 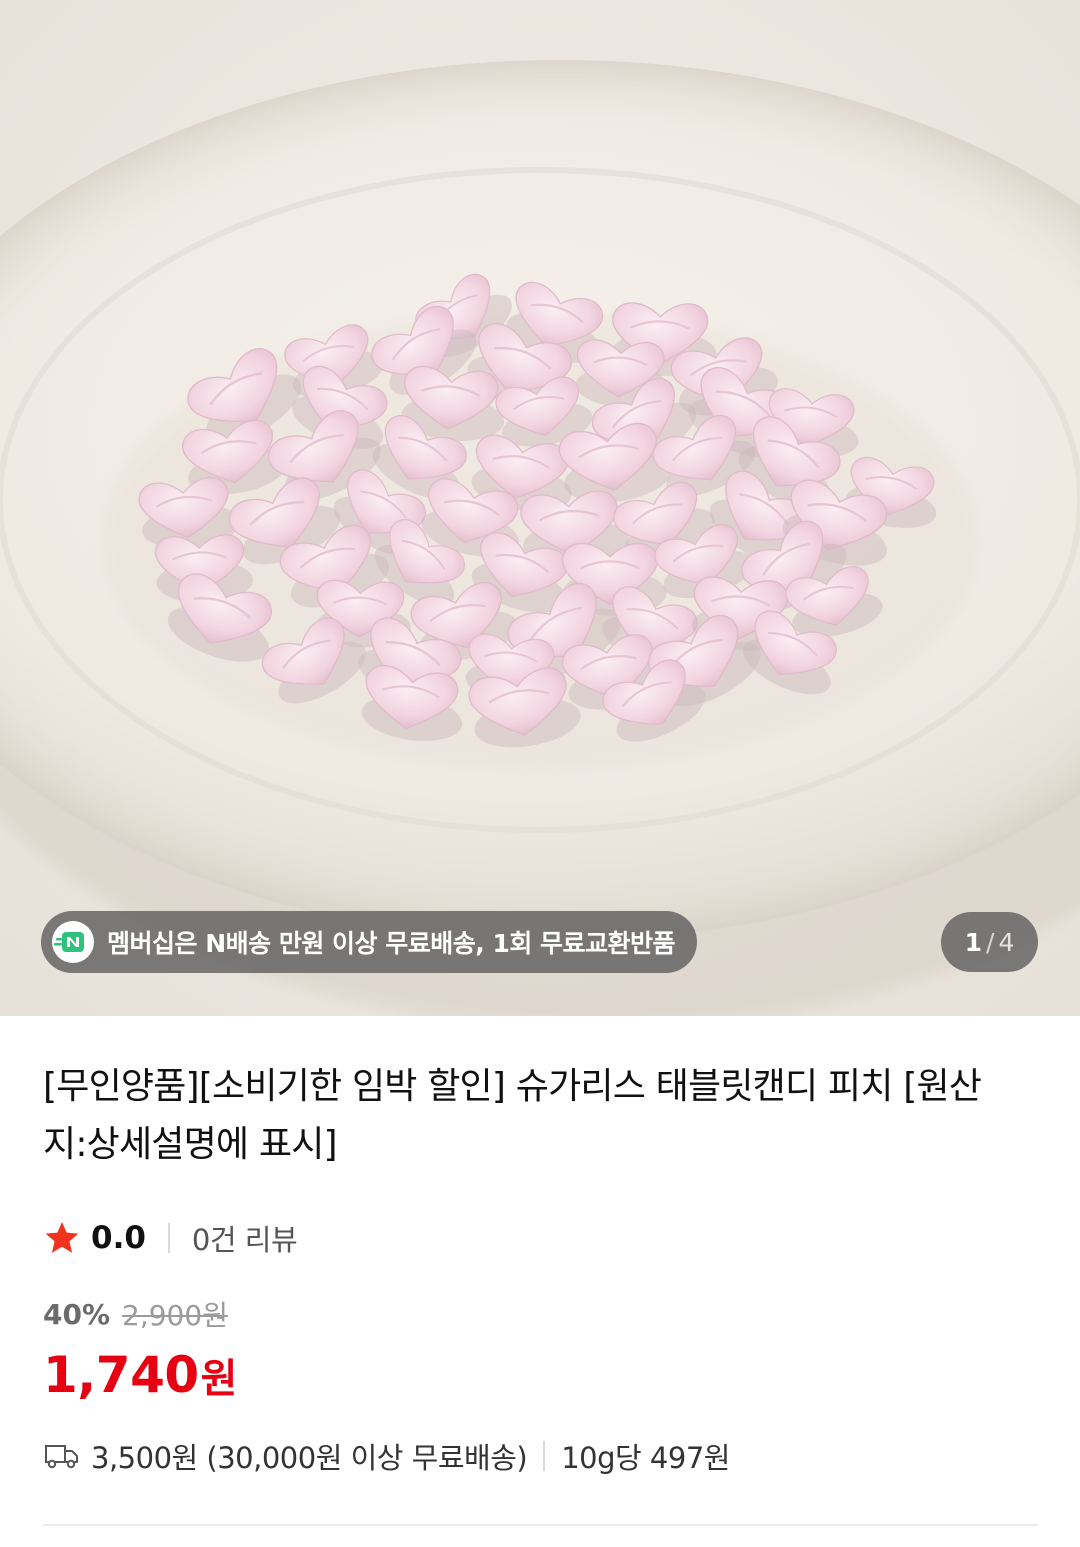 I want to click on membership-badge-text: 멤버십은 N배송 만원 이상 무료배송, 1회 무료교환반품, so click(x=391, y=943).